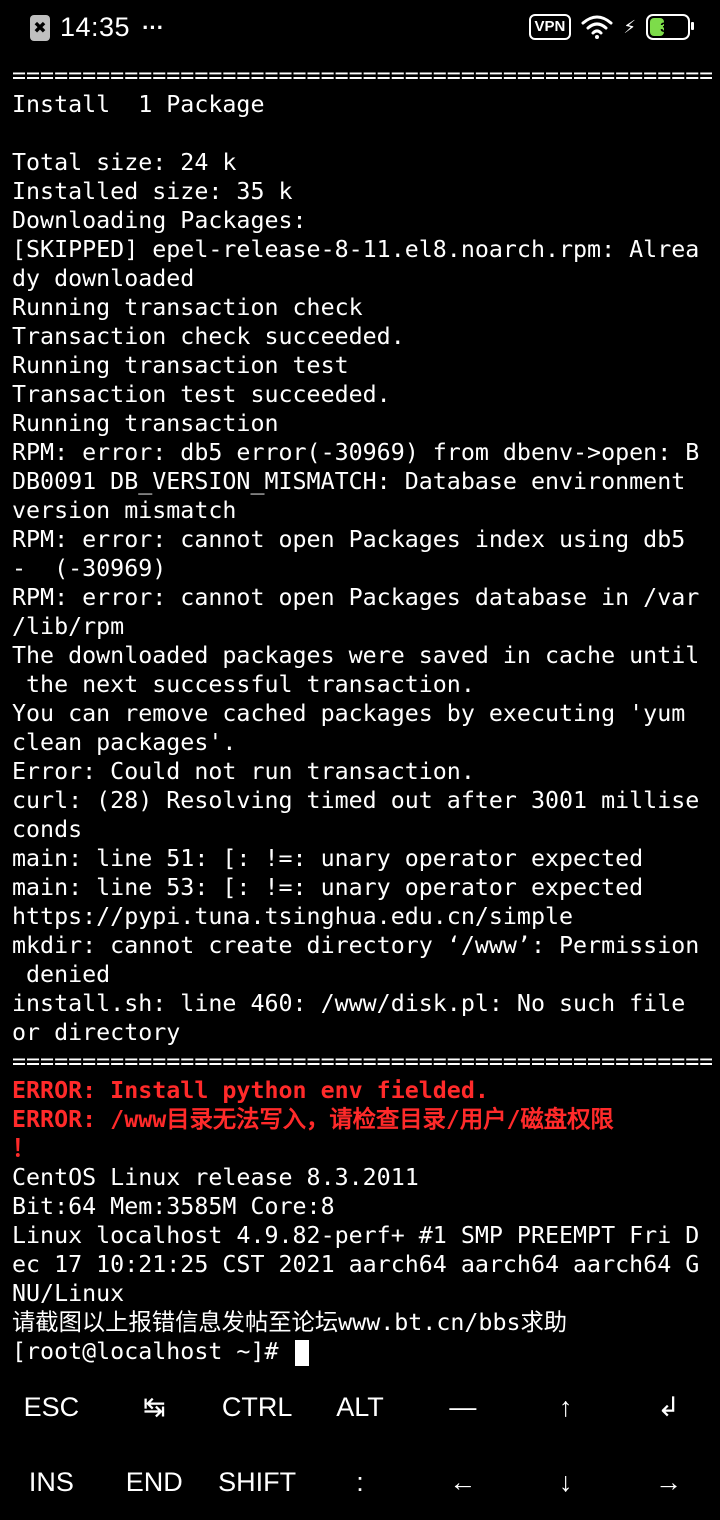 This screenshot has height=1520, width=720. I want to click on colon-key-button: :, so click(360, 1482).